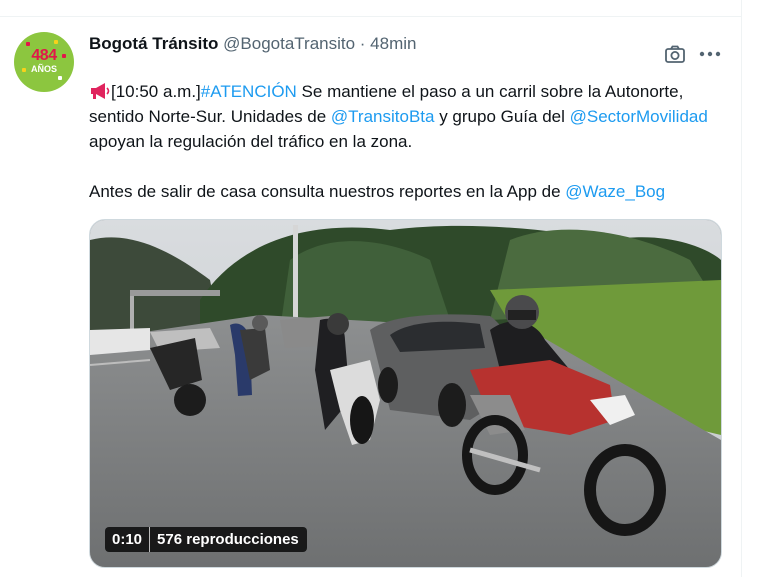 This screenshot has height=577, width=769. What do you see at coordinates (127, 539) in the screenshot?
I see `video-duration: 0:10` at bounding box center [127, 539].